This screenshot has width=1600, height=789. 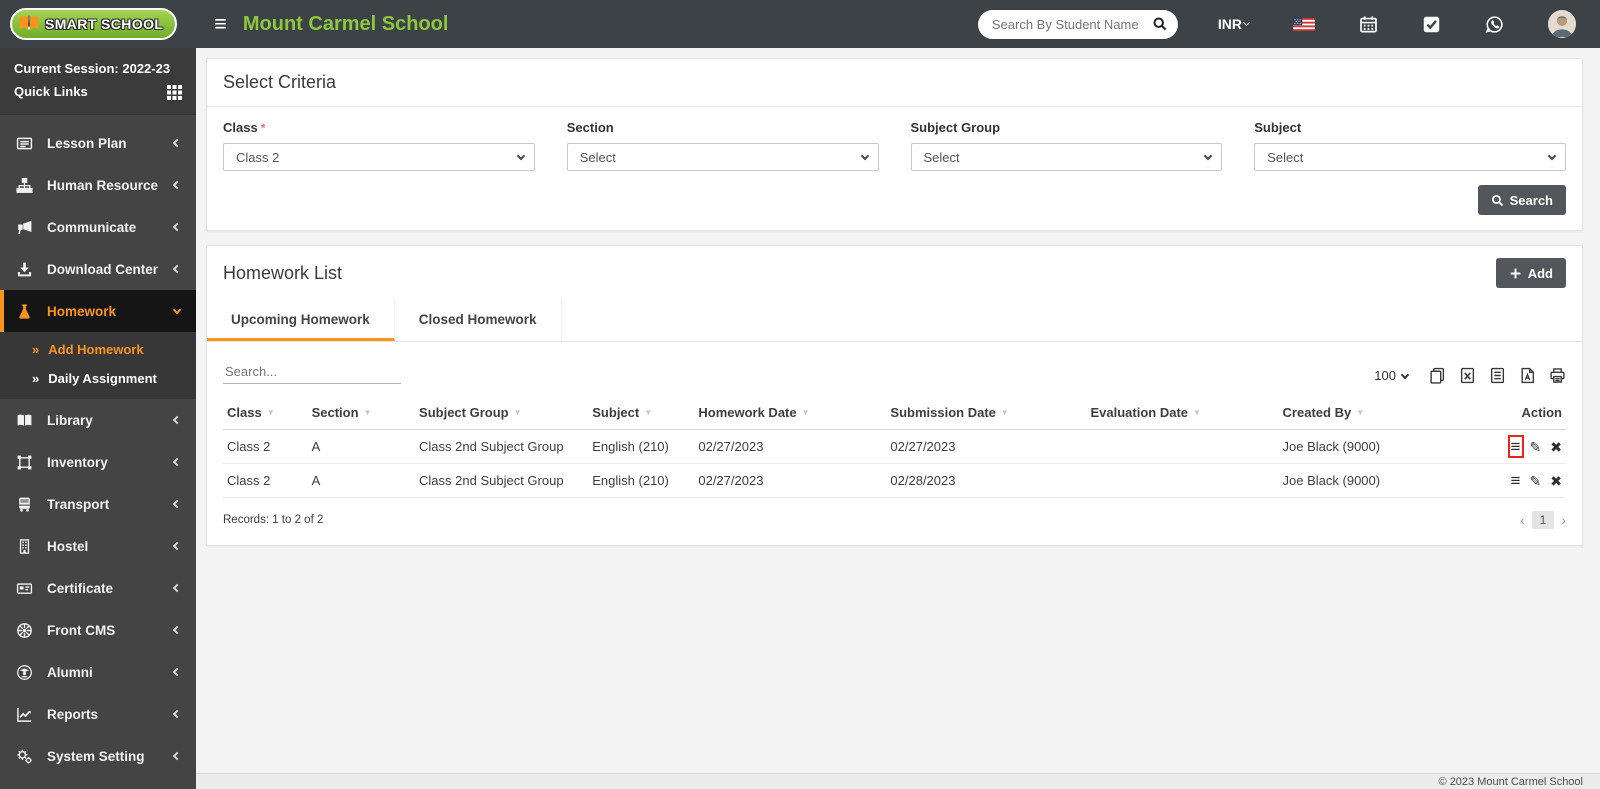 I want to click on column-header-homework-date: Homework Date ▼, so click(x=790, y=413).